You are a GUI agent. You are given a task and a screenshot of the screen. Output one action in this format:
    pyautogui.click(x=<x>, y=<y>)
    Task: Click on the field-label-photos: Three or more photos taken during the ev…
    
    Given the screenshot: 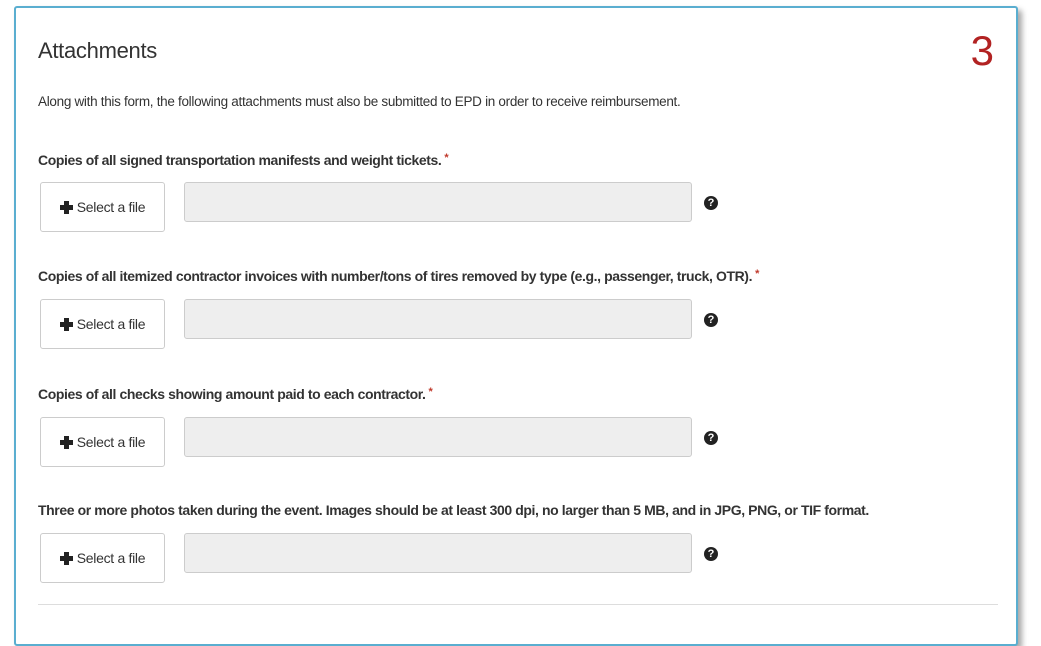 What is the action you would take?
    pyautogui.click(x=453, y=510)
    